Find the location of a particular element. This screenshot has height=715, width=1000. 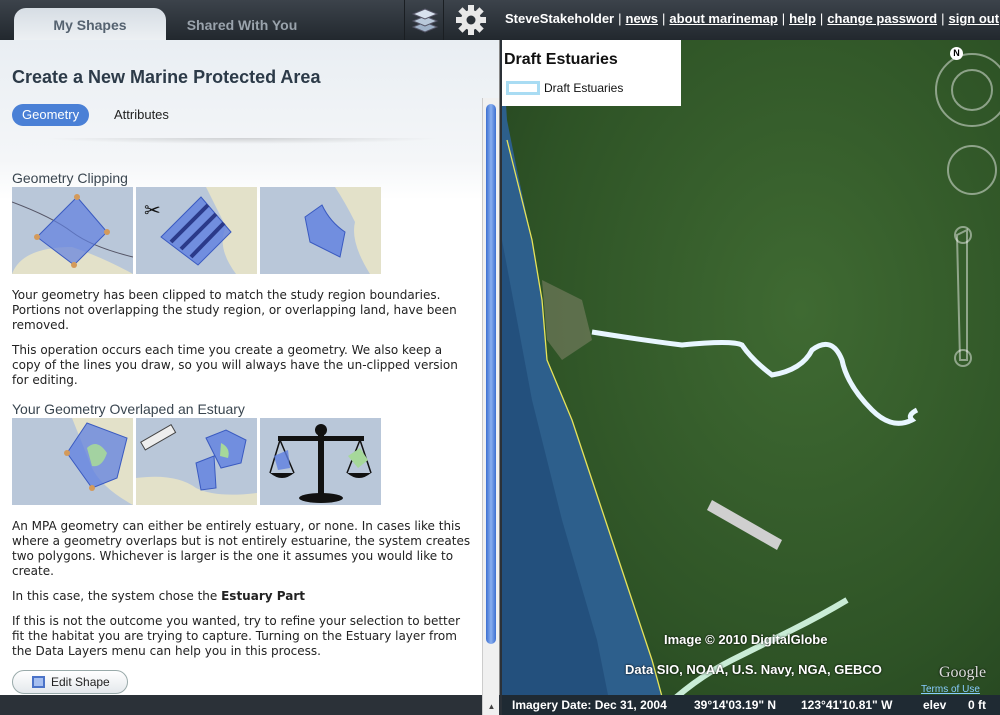

username: SteveStakeholder is located at coordinates (560, 18).